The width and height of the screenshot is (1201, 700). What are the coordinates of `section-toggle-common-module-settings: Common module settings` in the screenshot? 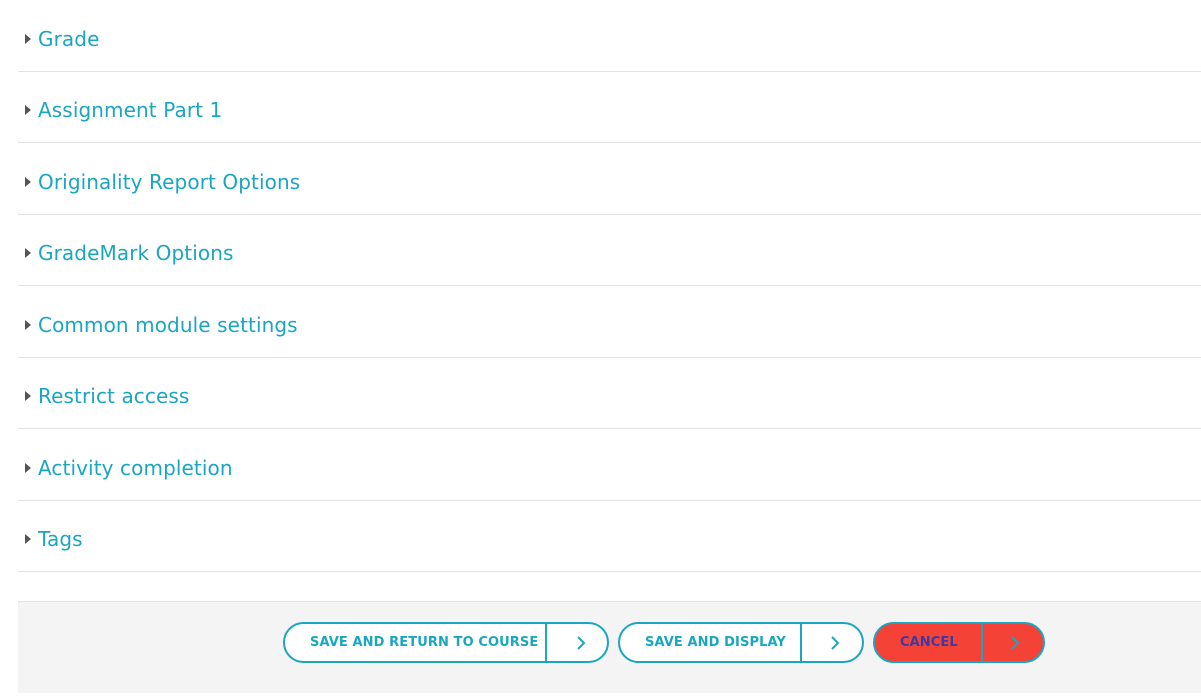 It's located at (158, 325).